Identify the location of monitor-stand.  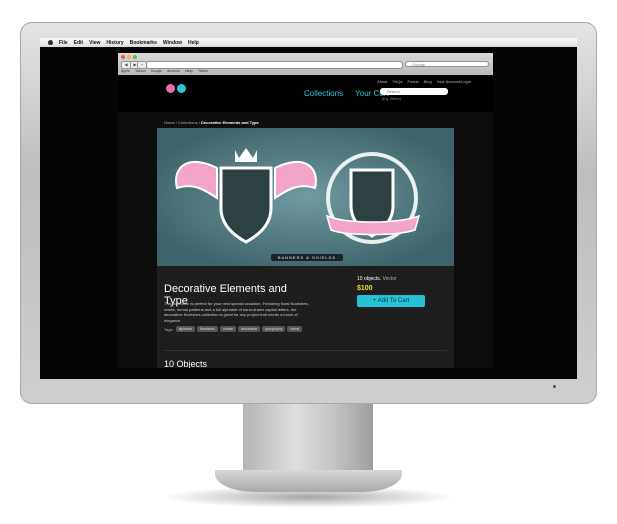
(308, 438).